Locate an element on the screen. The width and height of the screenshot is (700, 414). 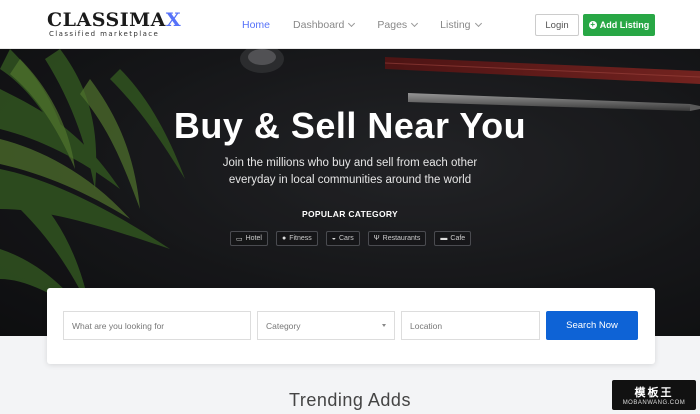
add-listing-button: + Add Listing is located at coordinates (619, 25).